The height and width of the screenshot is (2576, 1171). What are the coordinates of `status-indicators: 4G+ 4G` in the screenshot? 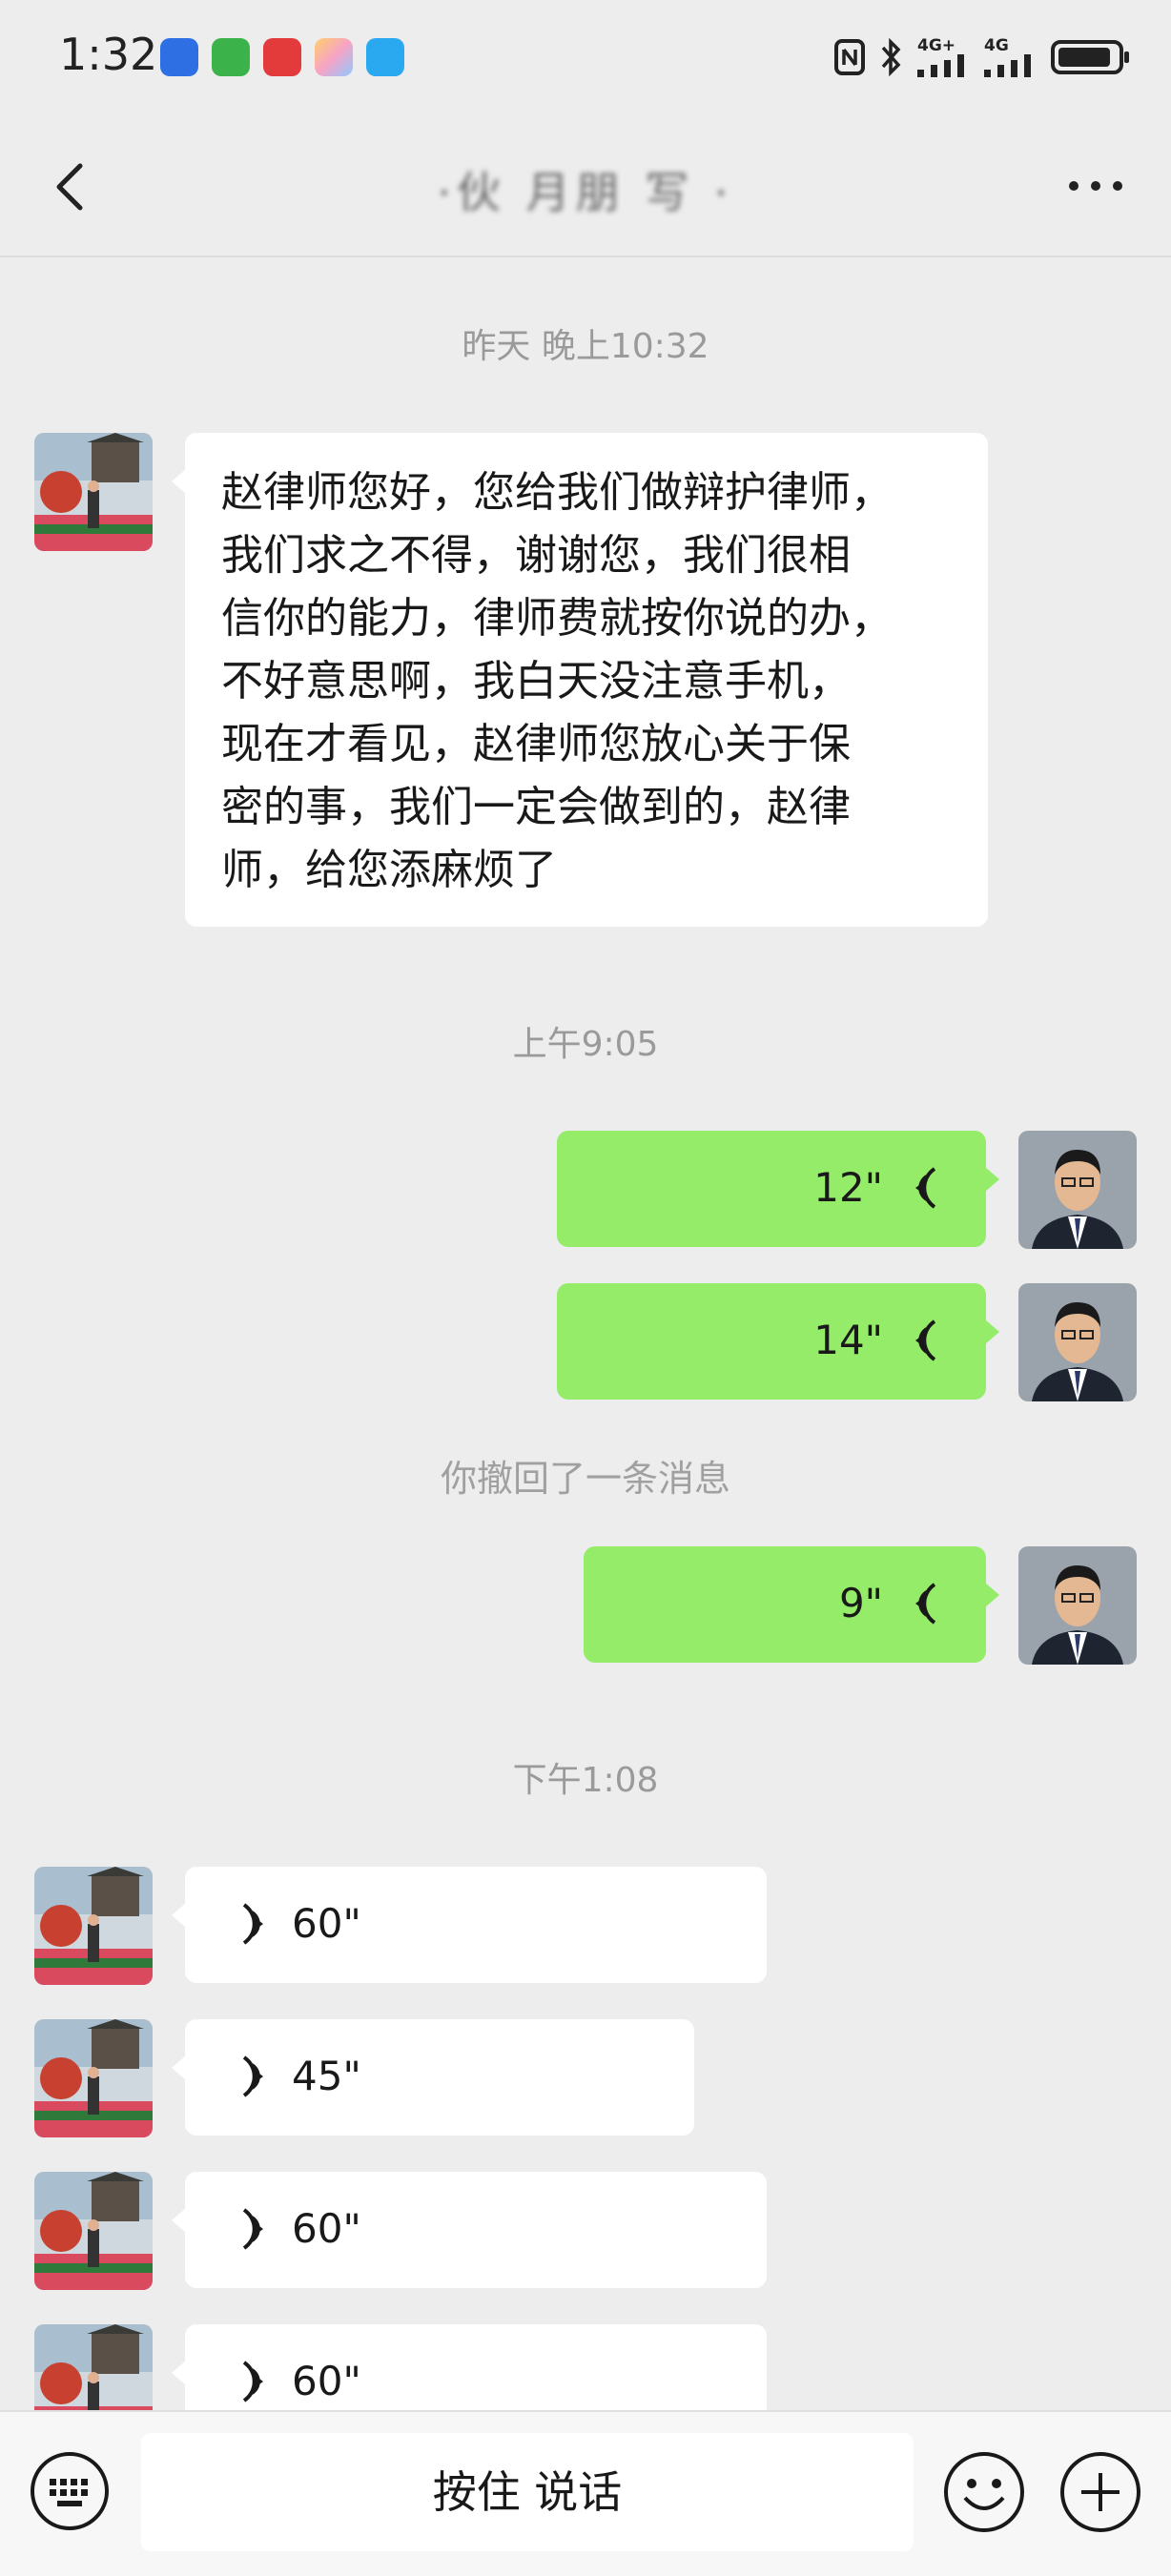 It's located at (981, 57).